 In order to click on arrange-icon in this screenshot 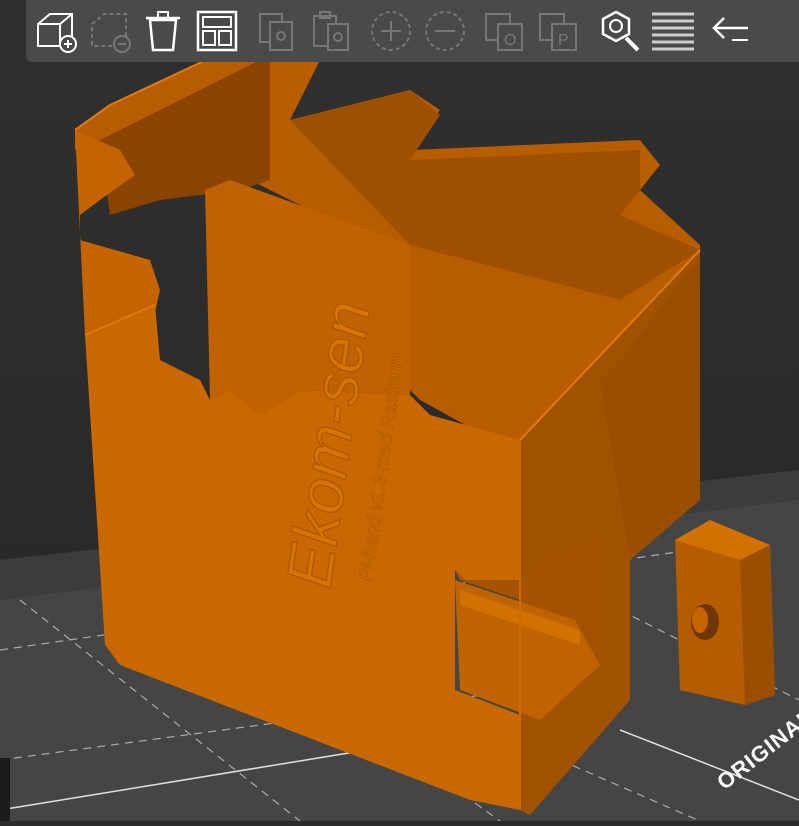, I will do `click(217, 31)`.